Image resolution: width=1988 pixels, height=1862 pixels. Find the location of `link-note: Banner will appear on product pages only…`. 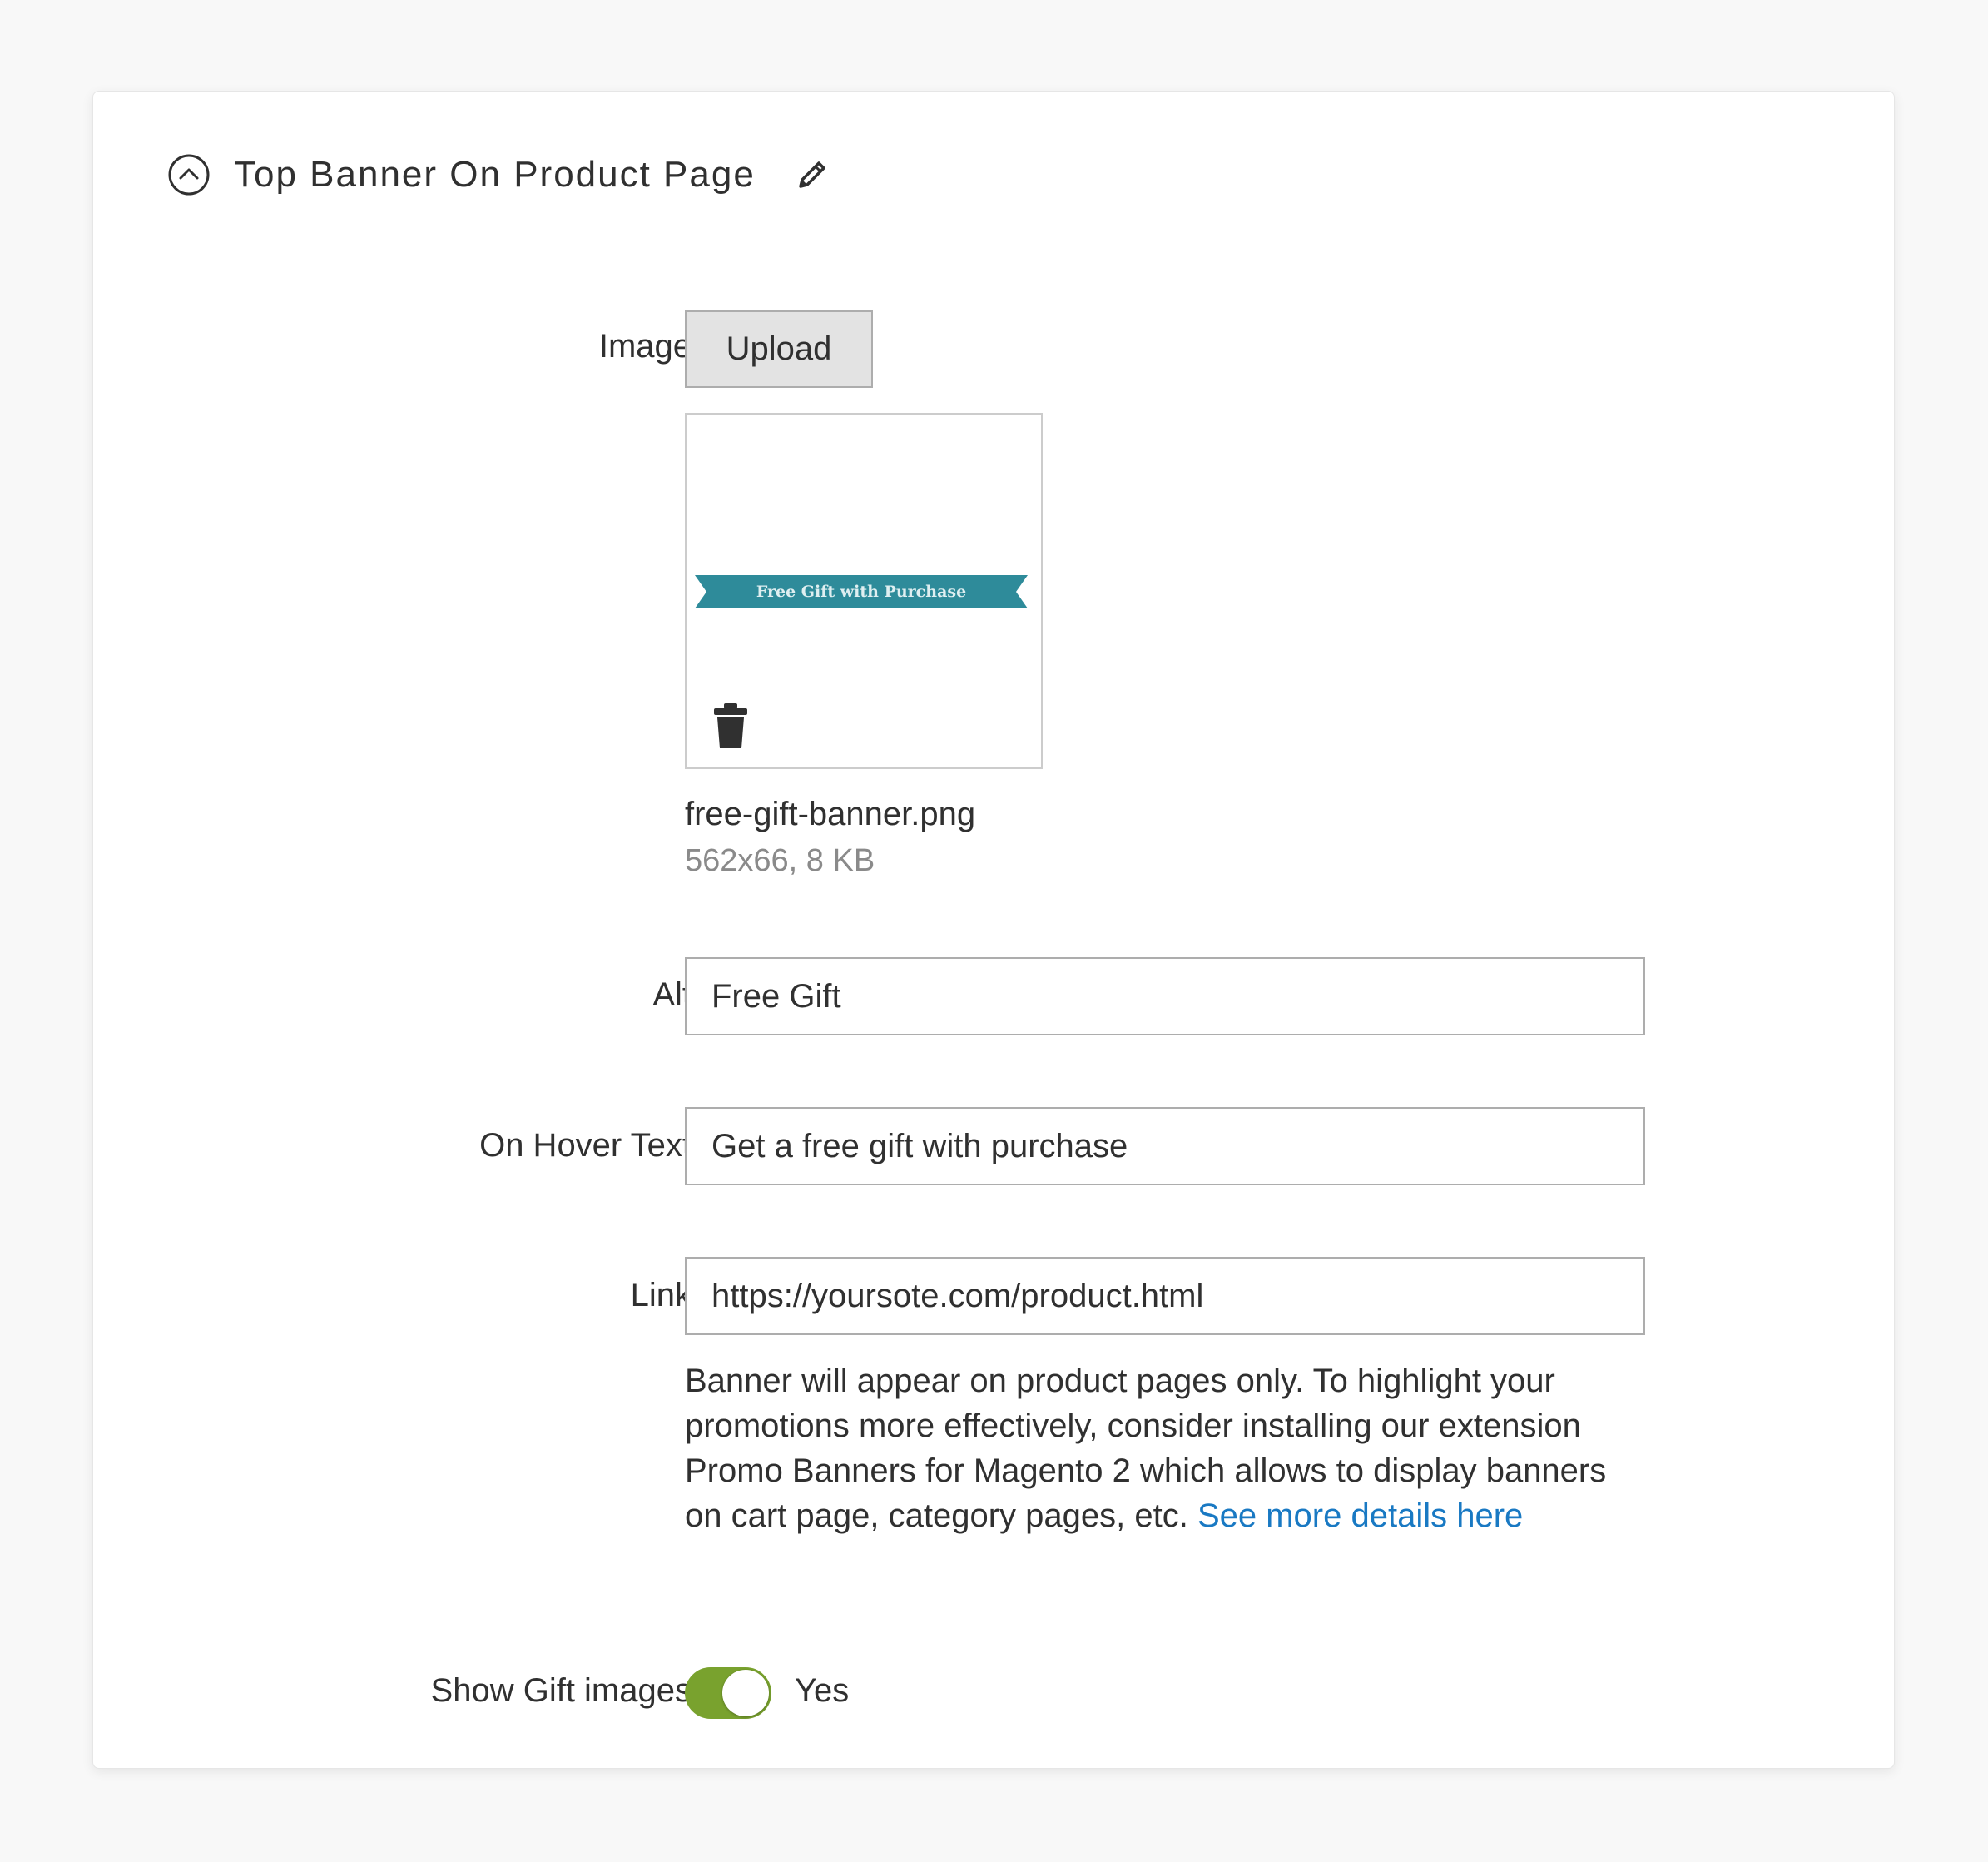

link-note: Banner will appear on product pages only… is located at coordinates (1167, 1448).